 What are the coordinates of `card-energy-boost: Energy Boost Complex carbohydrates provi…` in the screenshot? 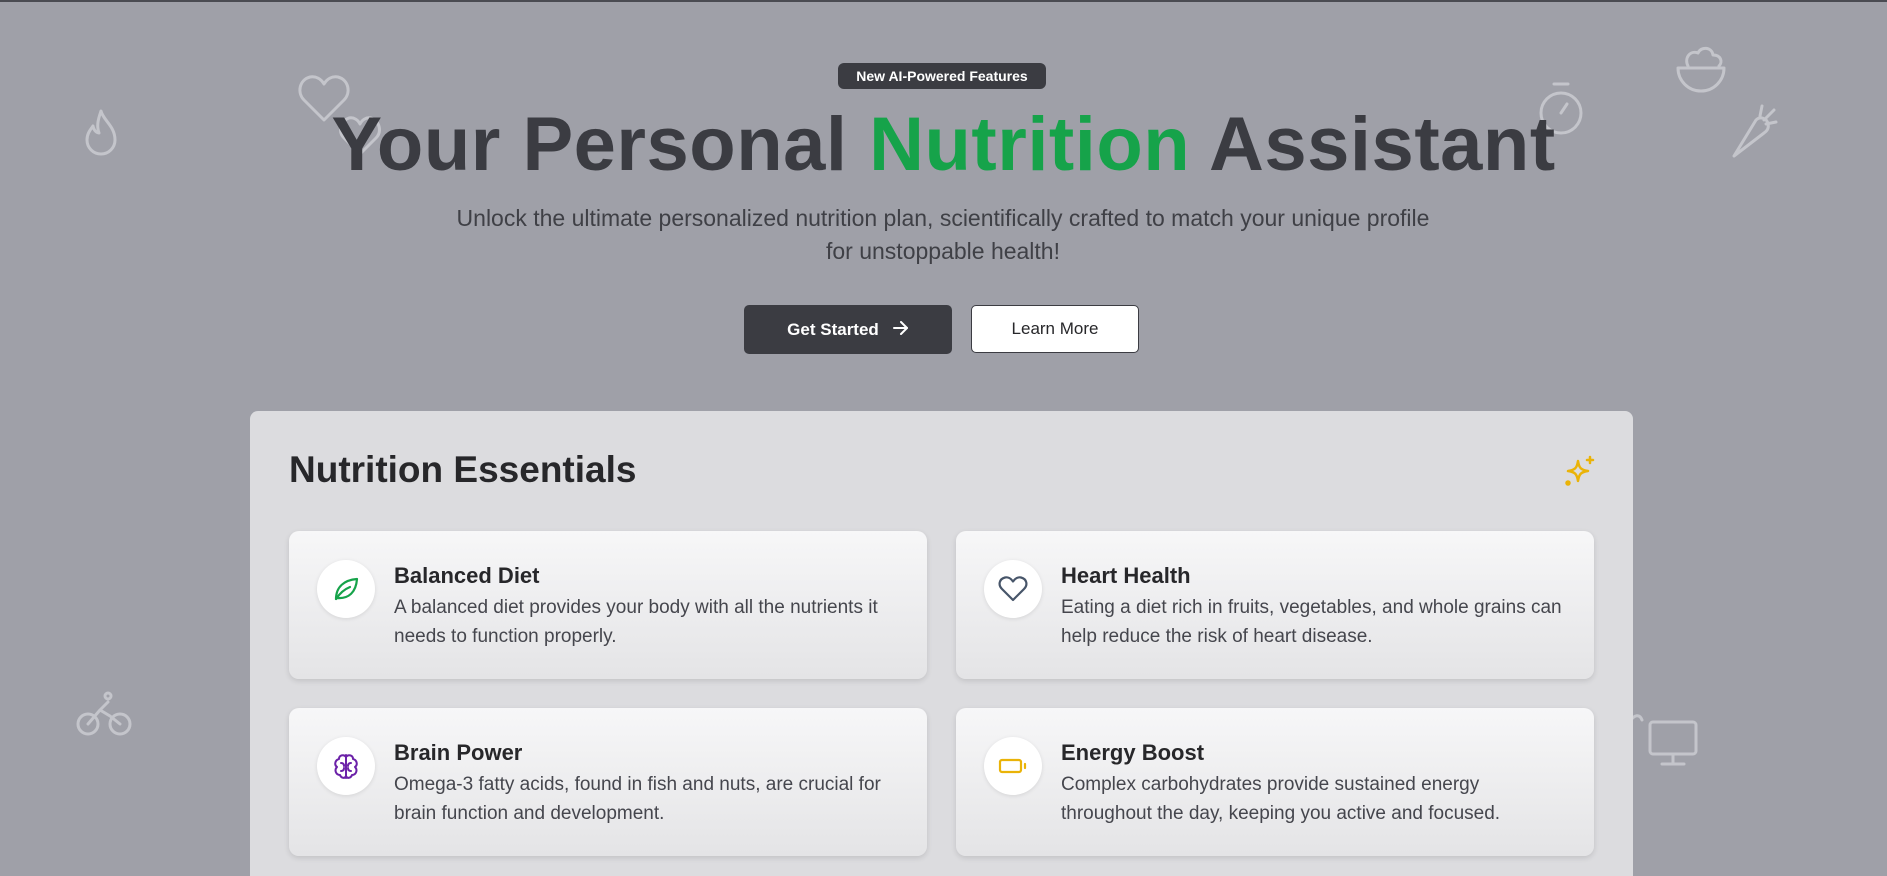 It's located at (1275, 782).